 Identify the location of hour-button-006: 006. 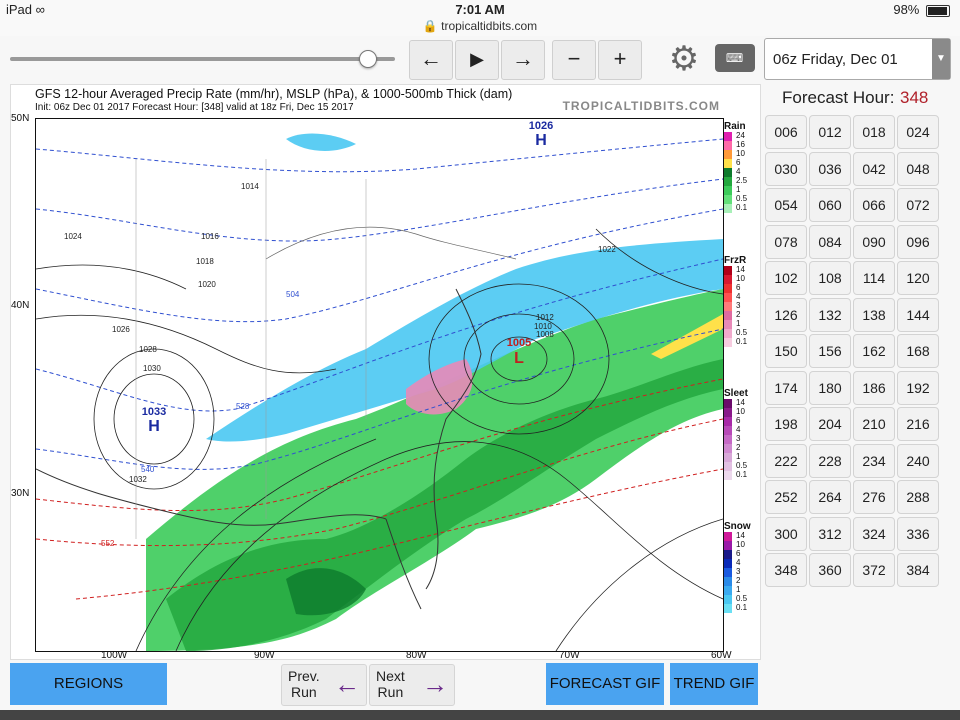
(786, 132).